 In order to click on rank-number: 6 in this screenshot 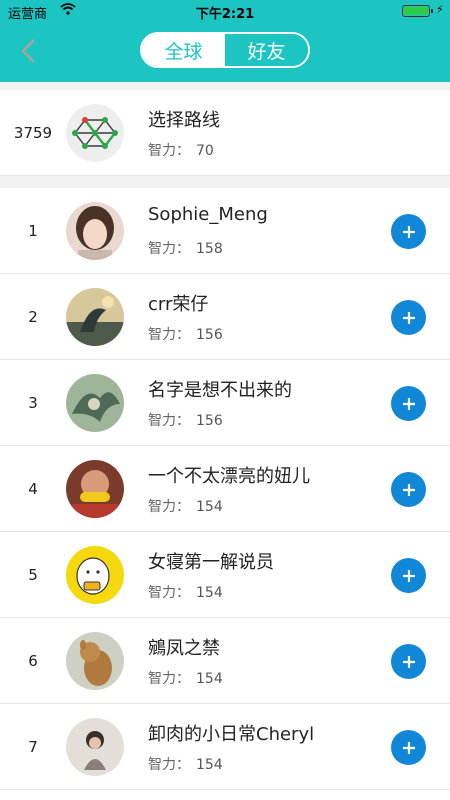, I will do `click(33, 661)`.